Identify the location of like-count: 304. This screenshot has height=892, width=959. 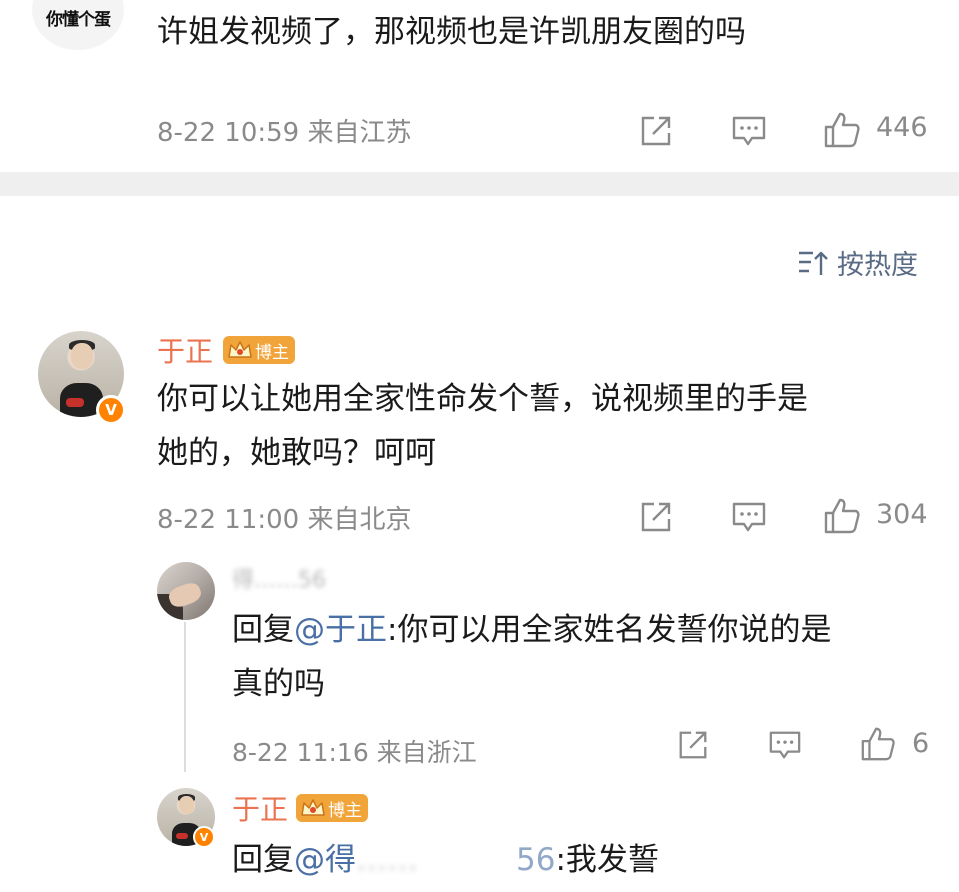
(902, 514).